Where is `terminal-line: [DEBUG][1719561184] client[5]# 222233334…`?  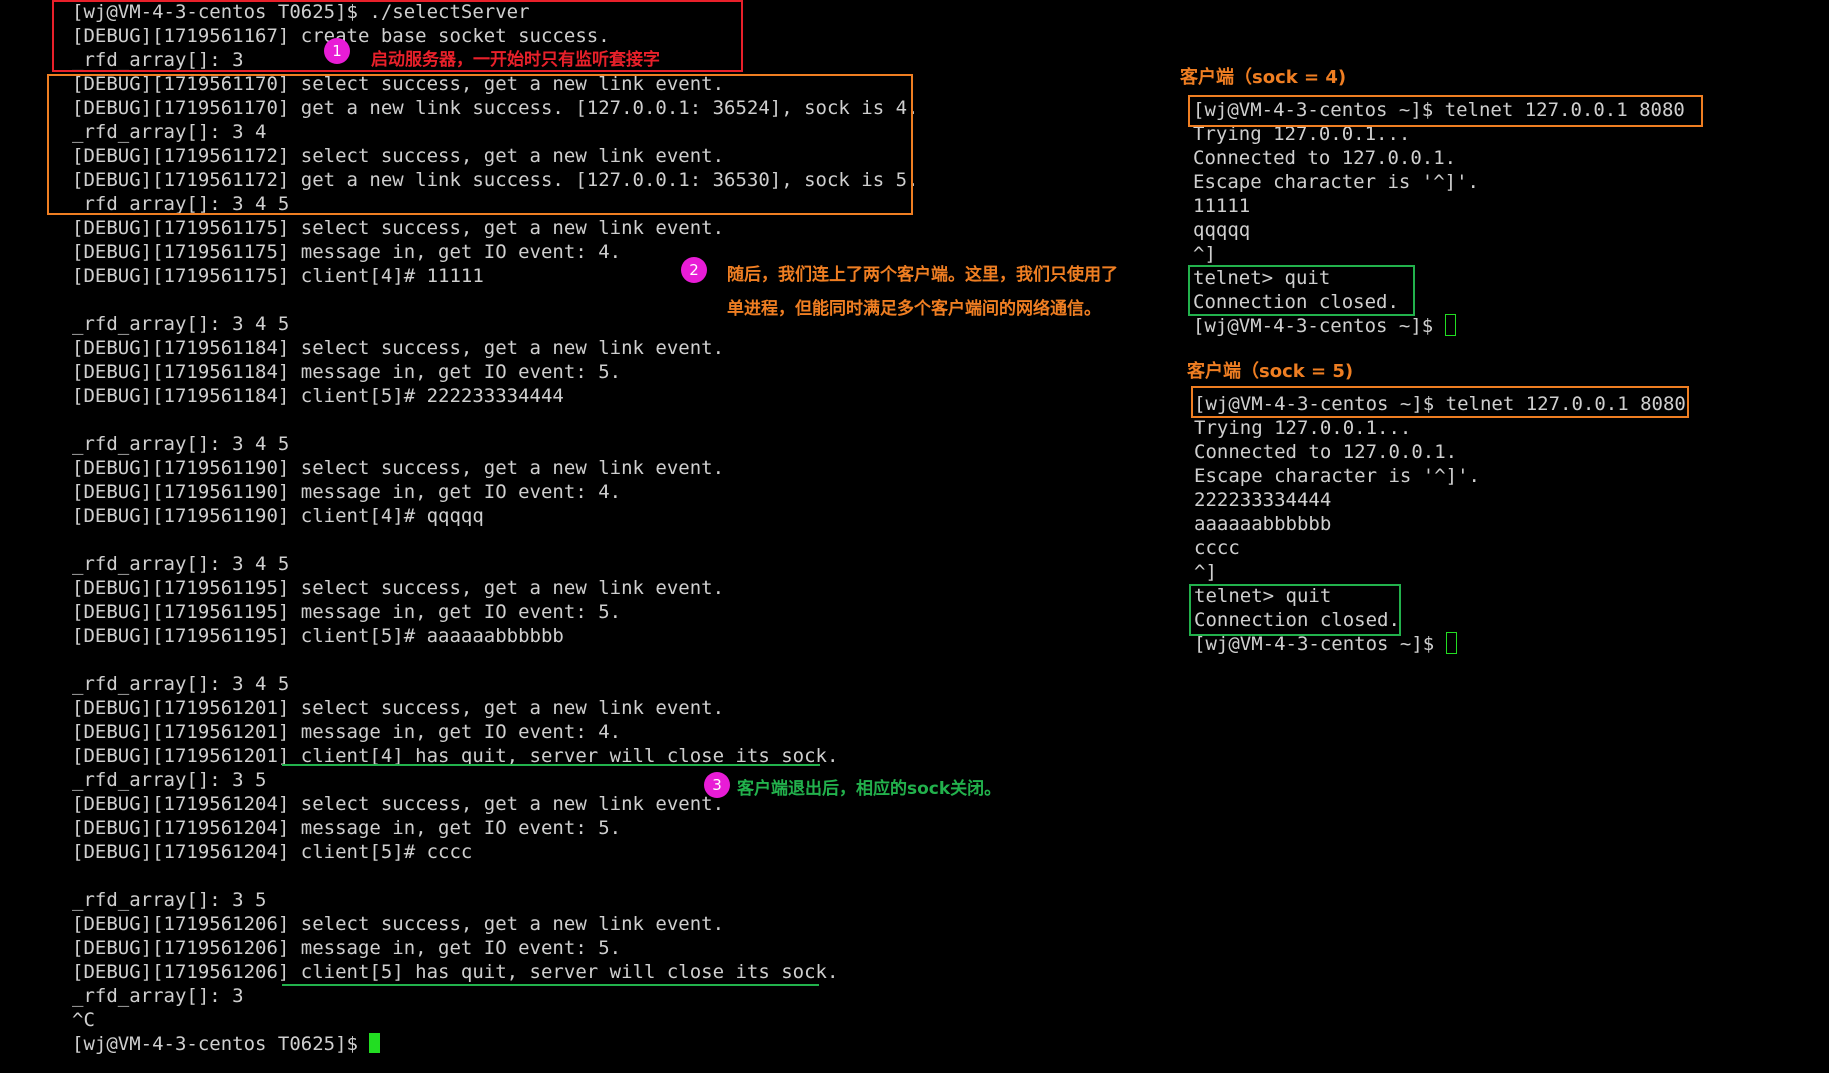
terminal-line: [DEBUG][1719561184] client[5]# 222233334… is located at coordinates (318, 396).